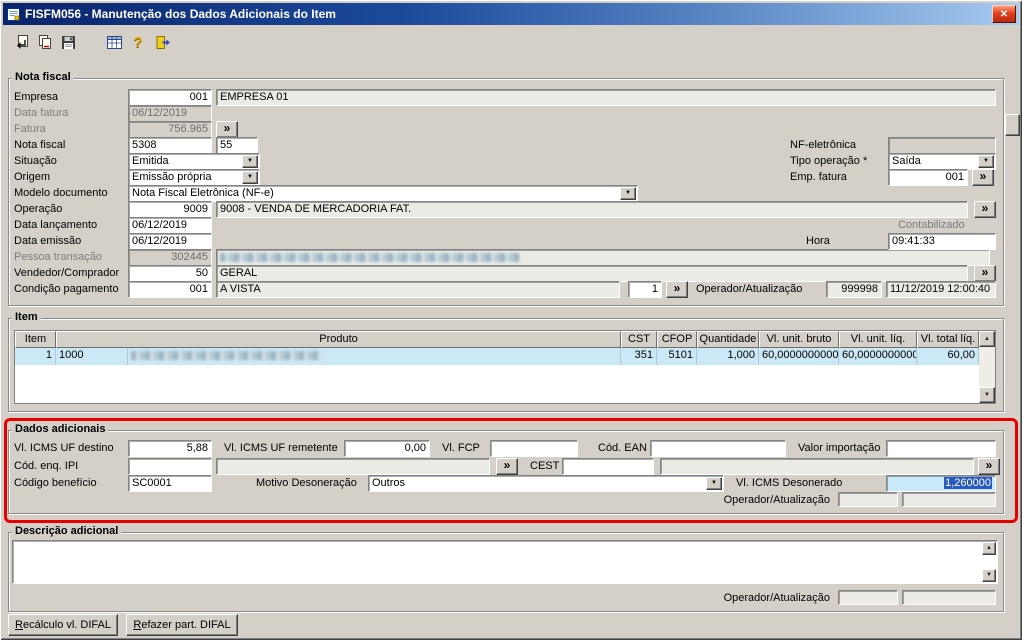  What do you see at coordinates (989, 466) in the screenshot?
I see `cest-lookup-button: »` at bounding box center [989, 466].